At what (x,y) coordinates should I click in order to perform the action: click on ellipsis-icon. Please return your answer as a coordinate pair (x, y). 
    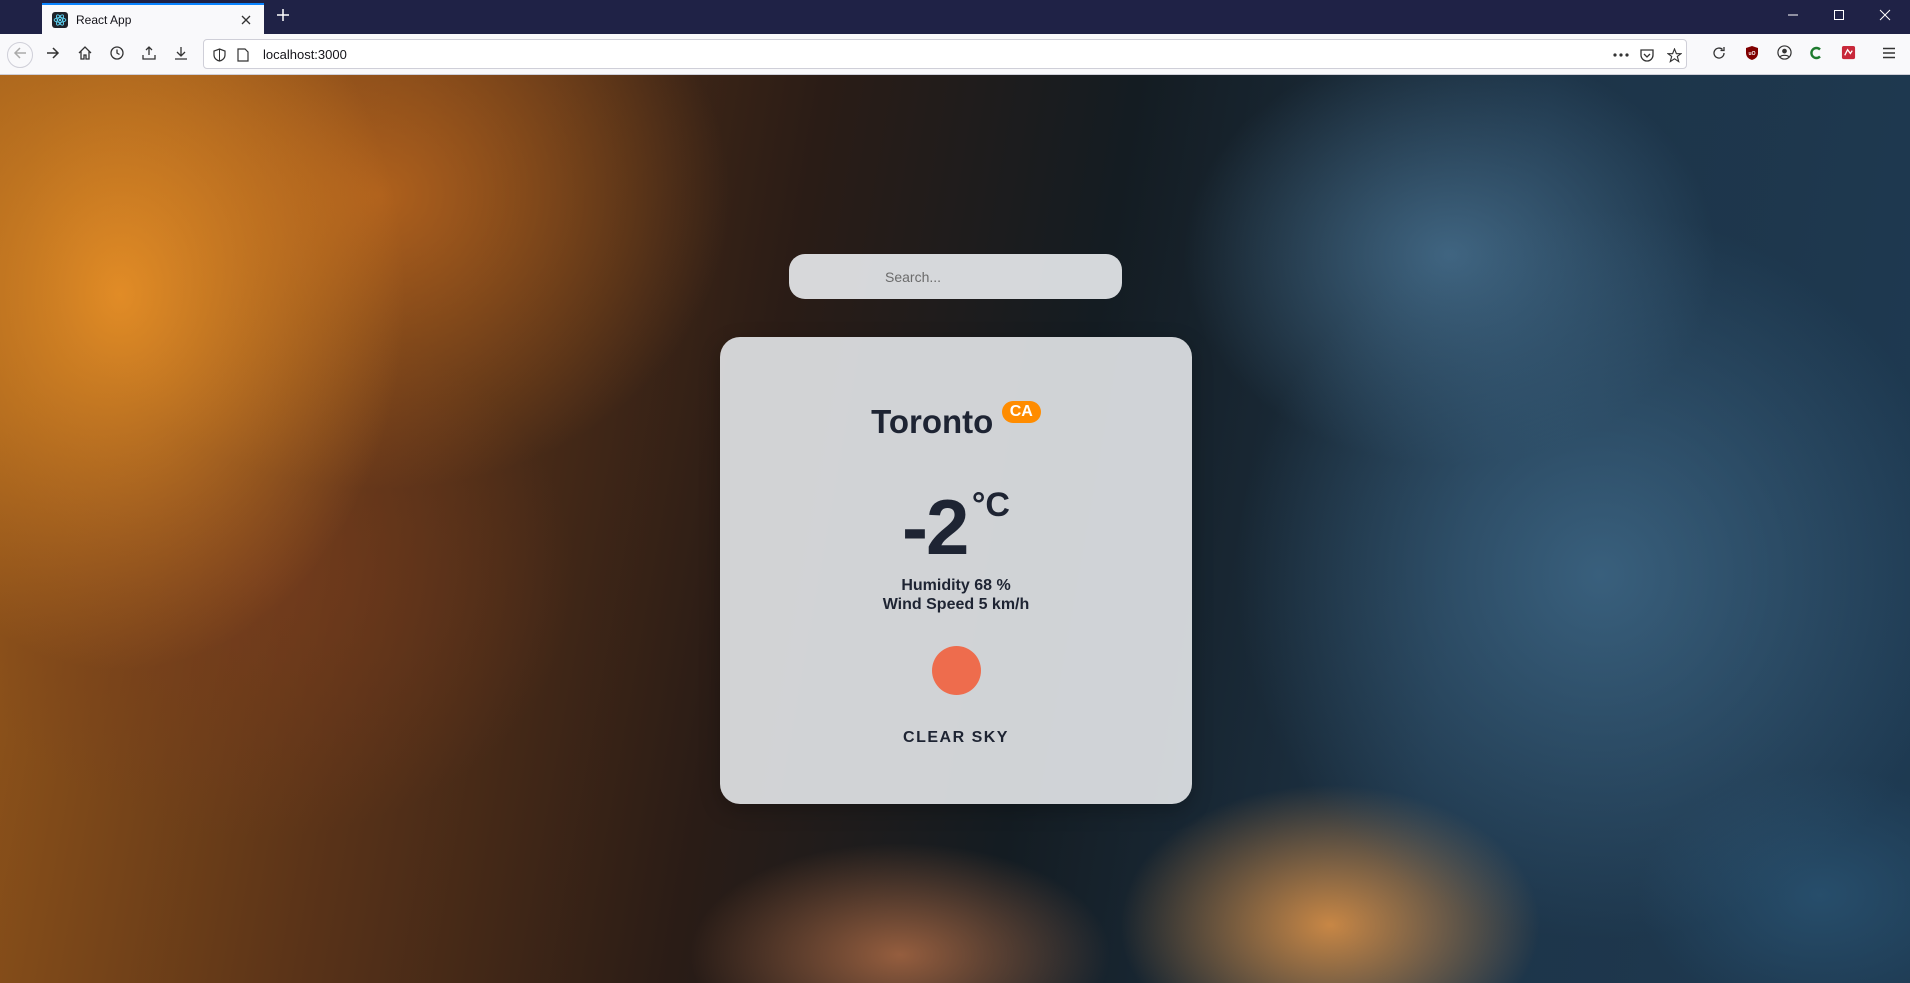
    Looking at the image, I should click on (1621, 55).